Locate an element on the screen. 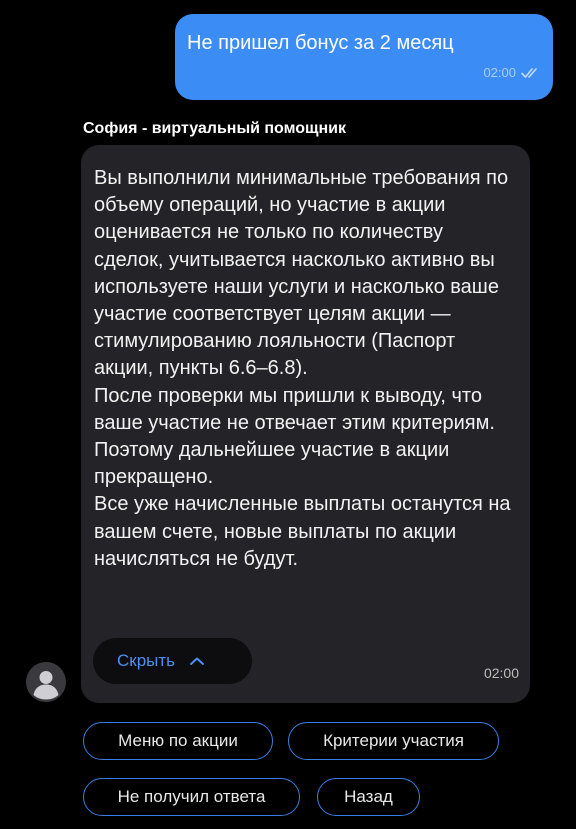 The width and height of the screenshot is (576, 829). quick-reply-promo-menu: Меню по акции is located at coordinates (178, 741).